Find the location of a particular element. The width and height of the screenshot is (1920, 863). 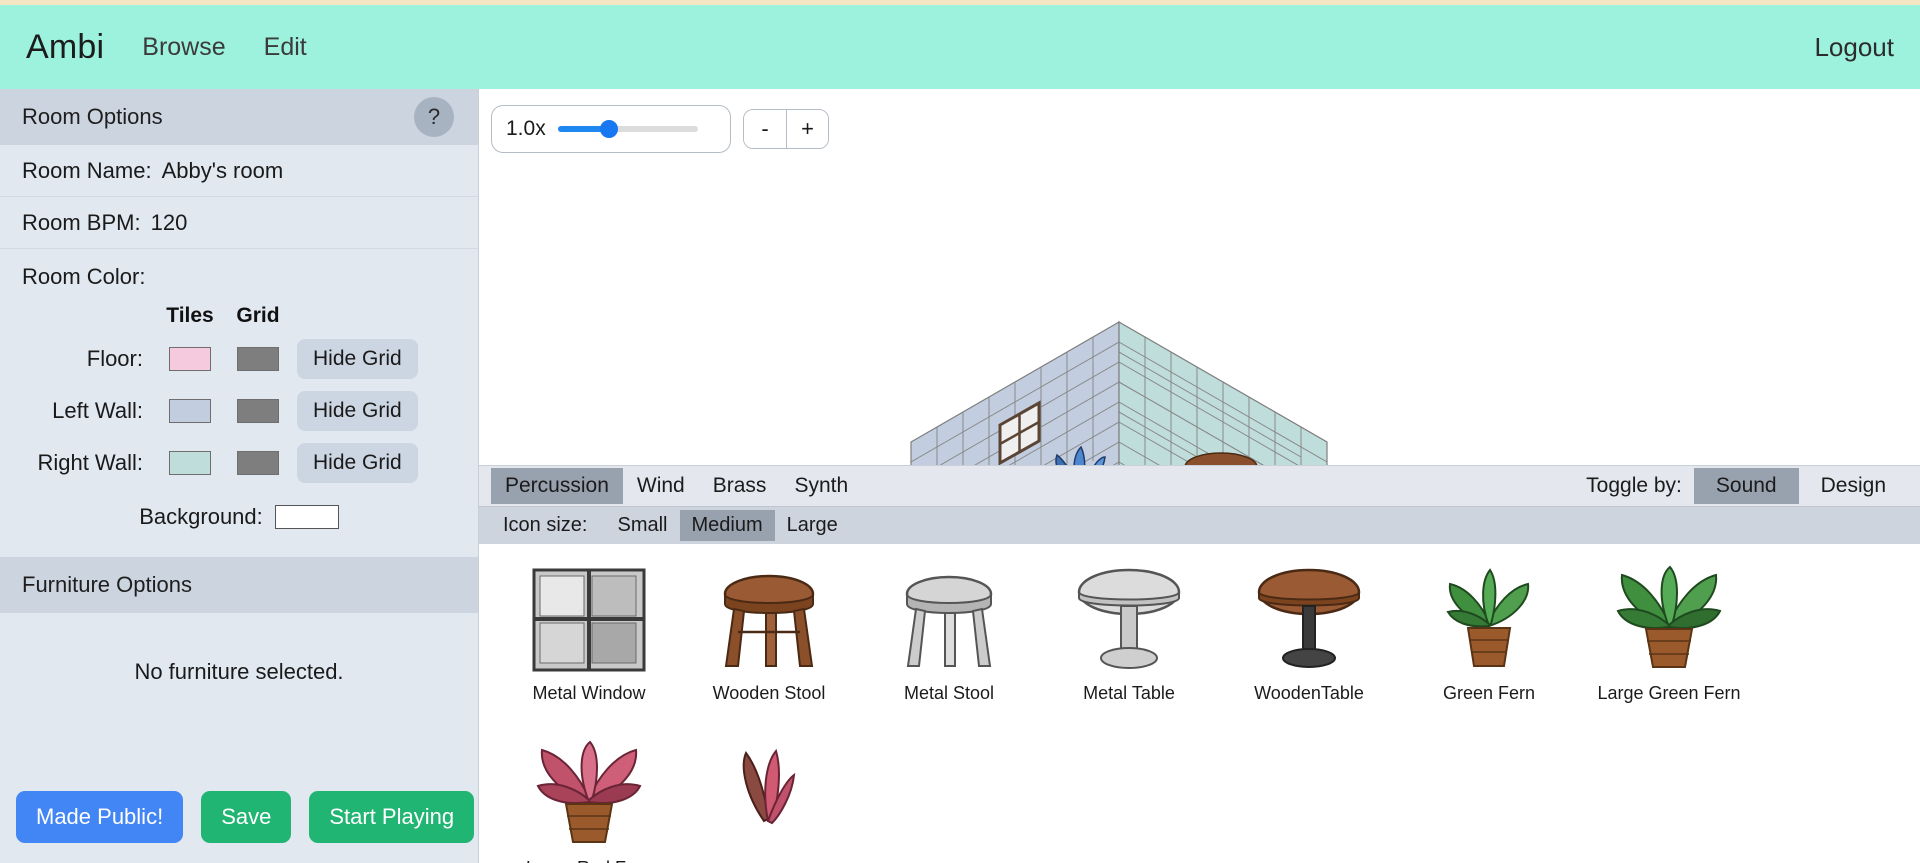

floor-label: Floor: is located at coordinates (114, 358).